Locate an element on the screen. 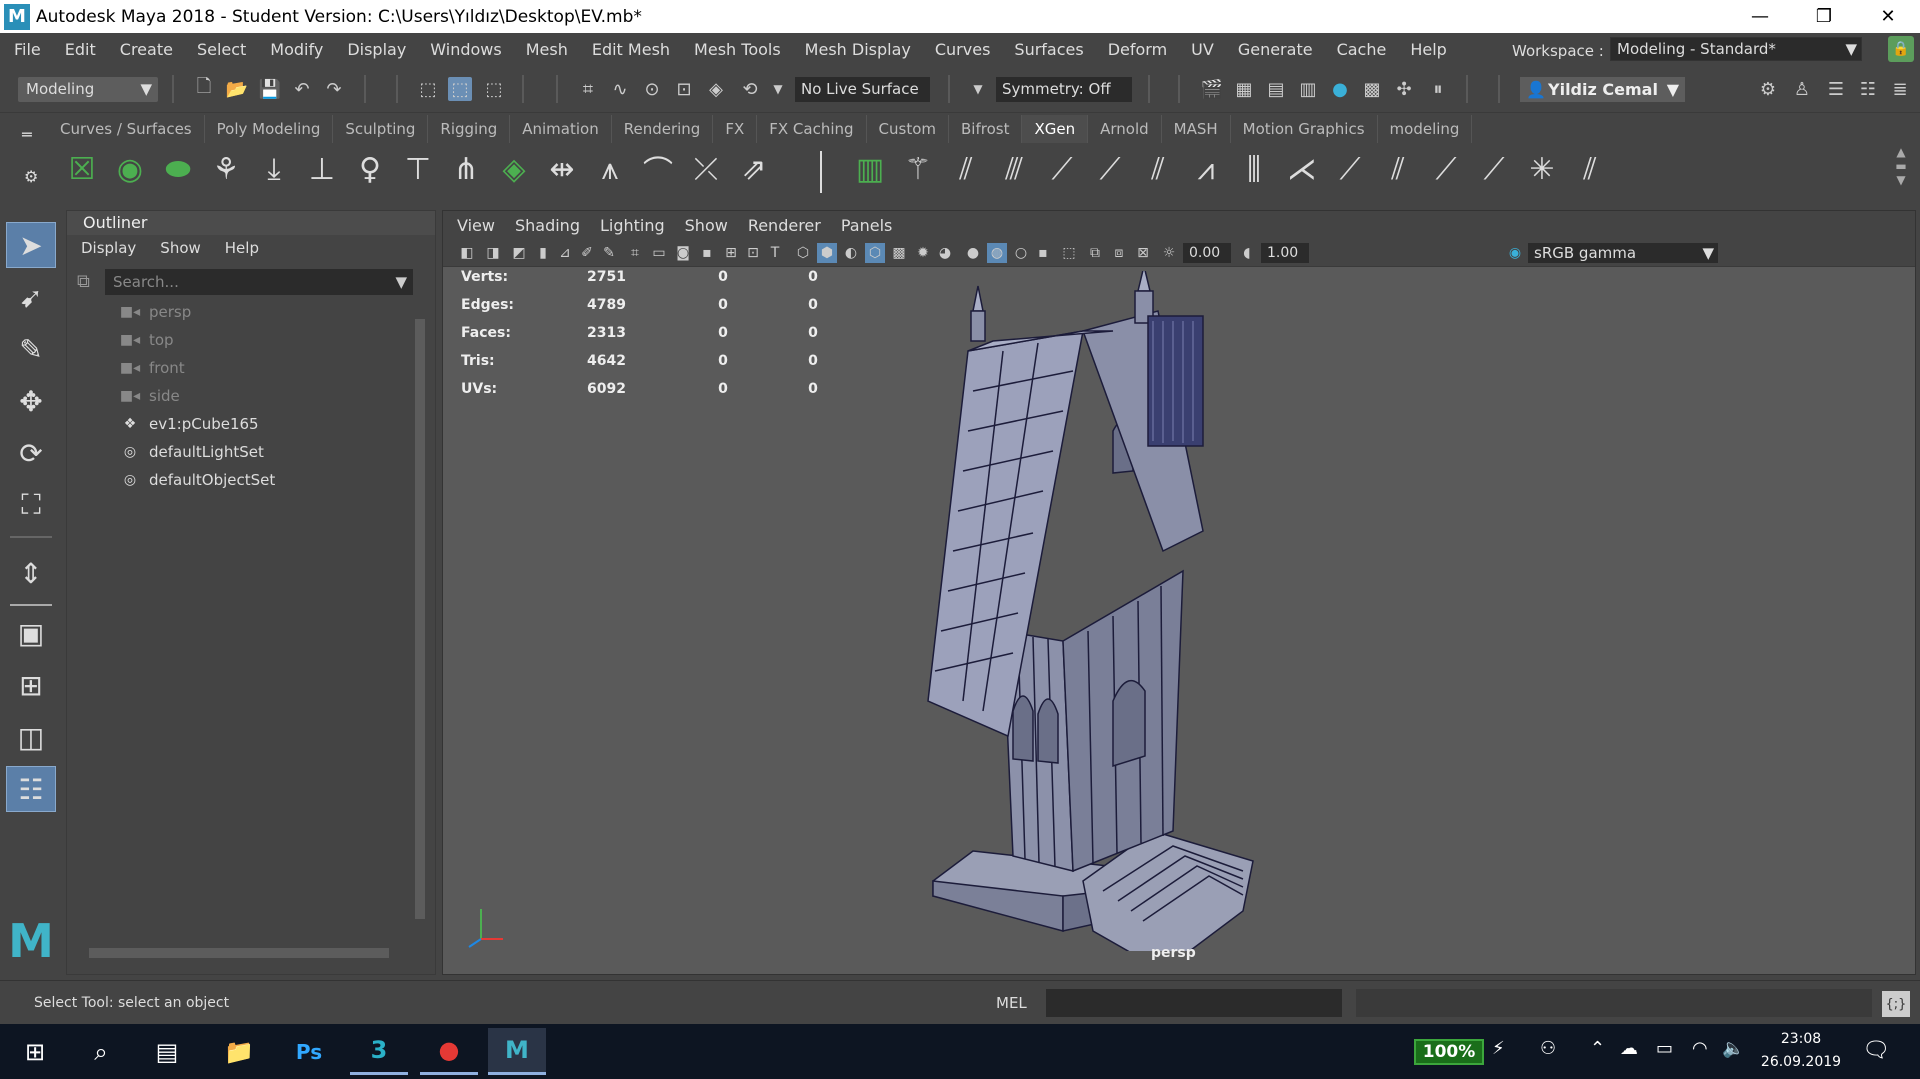 The image size is (1920, 1079). guide-bend-icon: ⌒ is located at coordinates (658, 169).